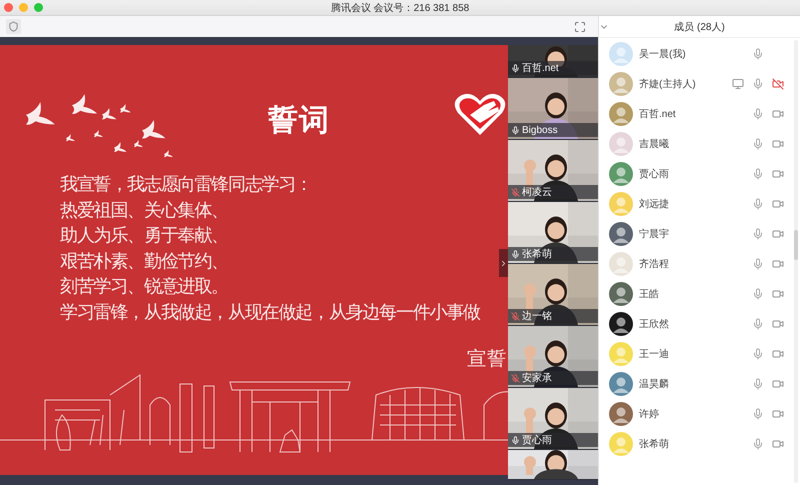 This screenshot has width=800, height=485. Describe the element at coordinates (654, 174) in the screenshot. I see `member-name: 贾心雨` at that location.